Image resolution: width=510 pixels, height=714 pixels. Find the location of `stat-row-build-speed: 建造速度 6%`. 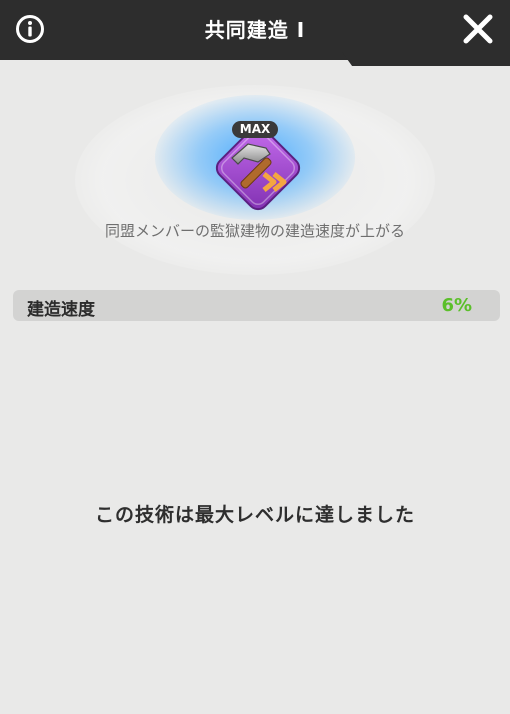

stat-row-build-speed: 建造速度 6% is located at coordinates (256, 305).